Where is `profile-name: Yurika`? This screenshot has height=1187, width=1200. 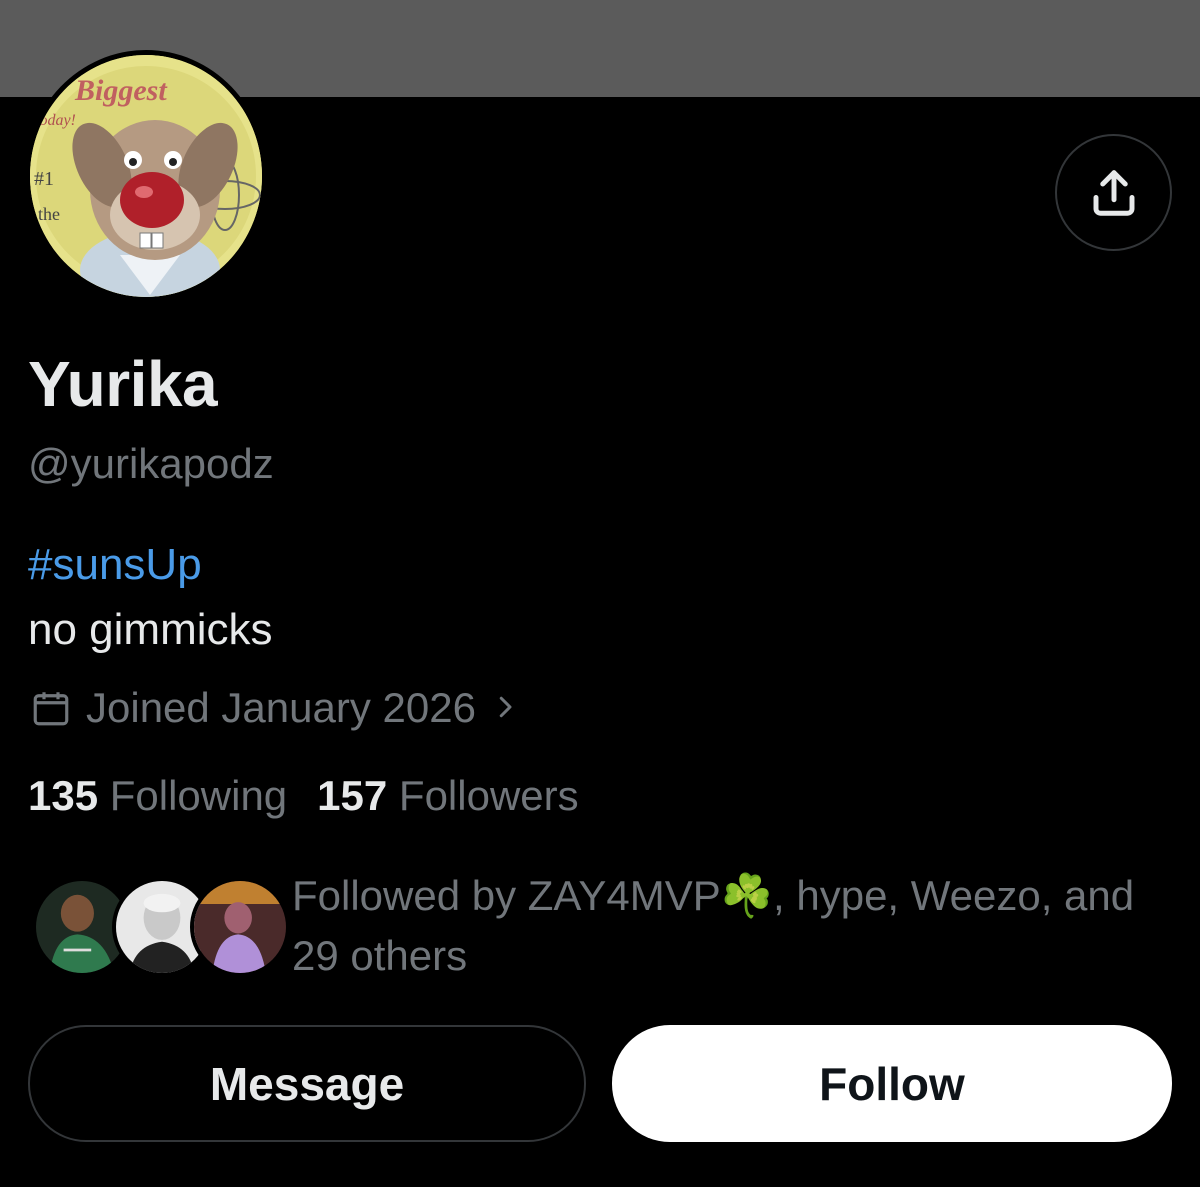
profile-name: Yurika is located at coordinates (123, 384).